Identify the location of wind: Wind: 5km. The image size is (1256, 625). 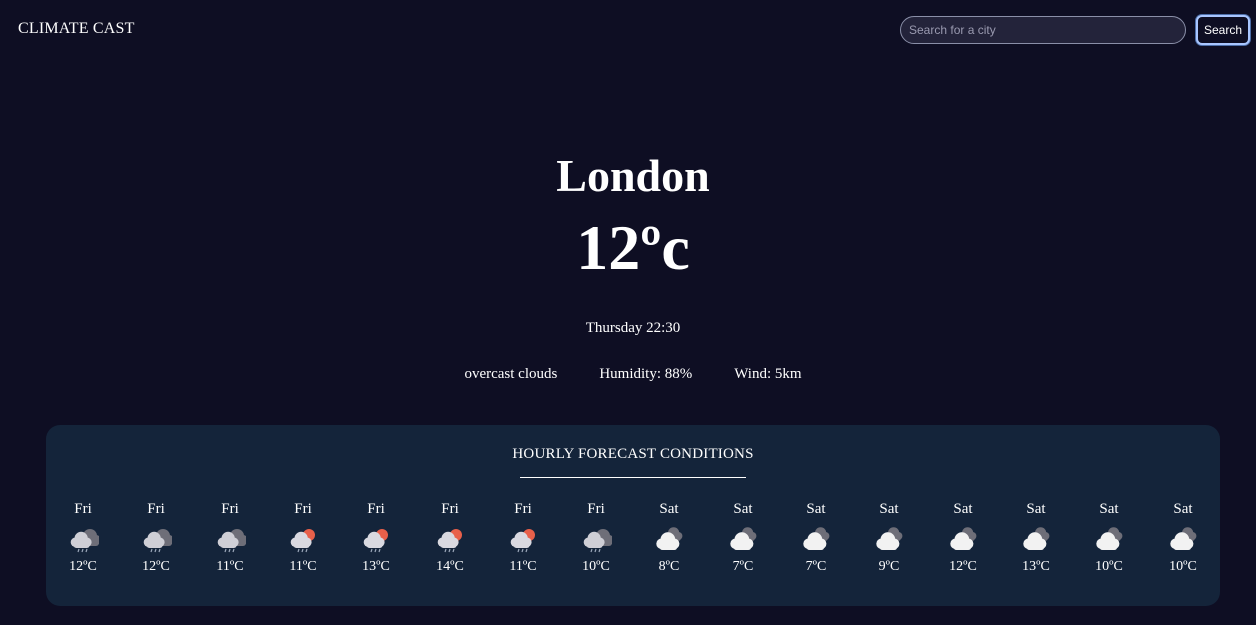
(768, 374).